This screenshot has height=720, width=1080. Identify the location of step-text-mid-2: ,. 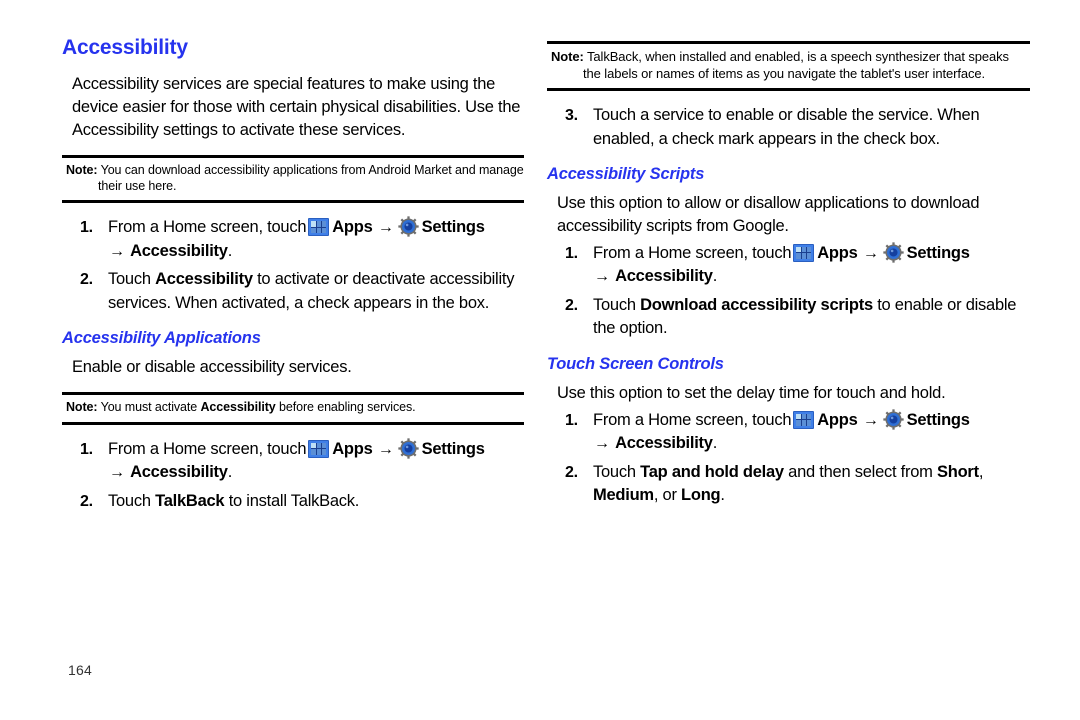
(981, 471).